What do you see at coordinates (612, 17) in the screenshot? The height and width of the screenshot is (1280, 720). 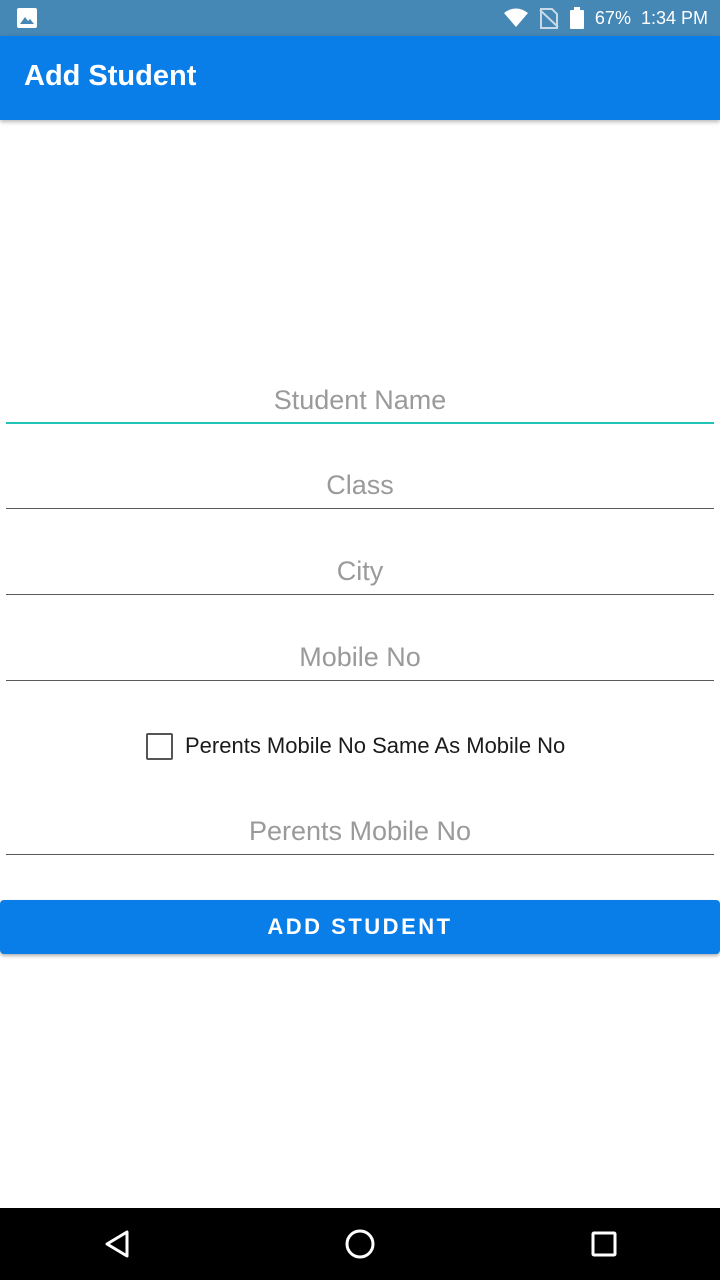 I see `battery-percent: 67%` at bounding box center [612, 17].